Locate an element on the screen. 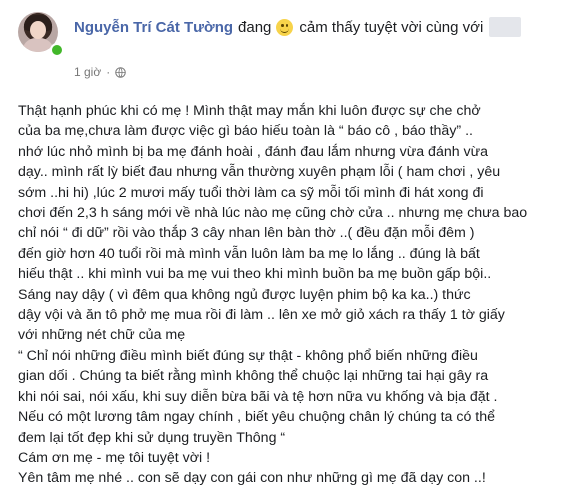 This screenshot has height=496, width=580. tagged-user-blurred is located at coordinates (505, 27).